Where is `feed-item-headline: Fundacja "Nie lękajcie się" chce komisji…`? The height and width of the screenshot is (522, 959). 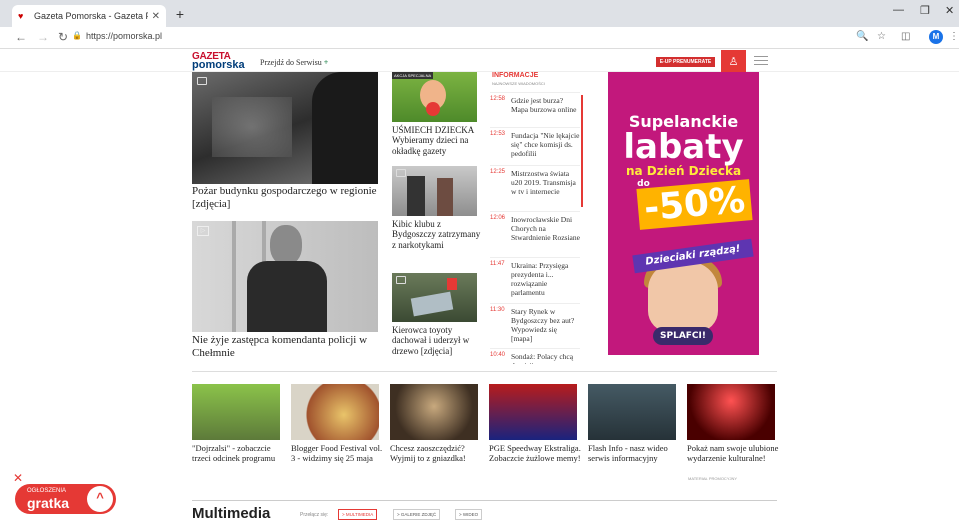
feed-item-headline: Fundacja "Nie lękajcie się" chce komisji… is located at coordinates (545, 144).